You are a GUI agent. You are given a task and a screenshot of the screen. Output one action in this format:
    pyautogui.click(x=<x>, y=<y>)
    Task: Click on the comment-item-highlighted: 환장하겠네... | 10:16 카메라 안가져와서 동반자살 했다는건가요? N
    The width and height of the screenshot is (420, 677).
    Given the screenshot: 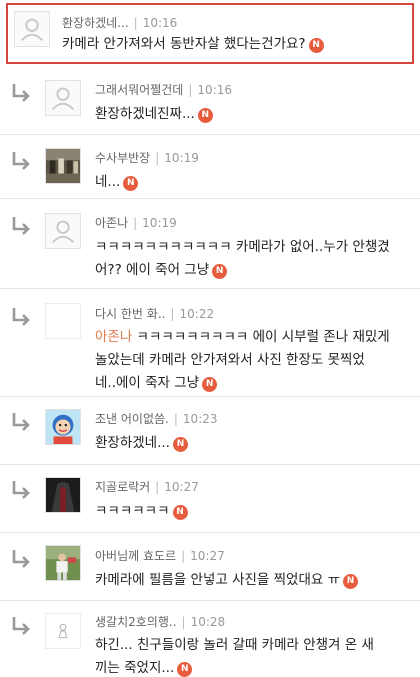 What is the action you would take?
    pyautogui.click(x=210, y=33)
    